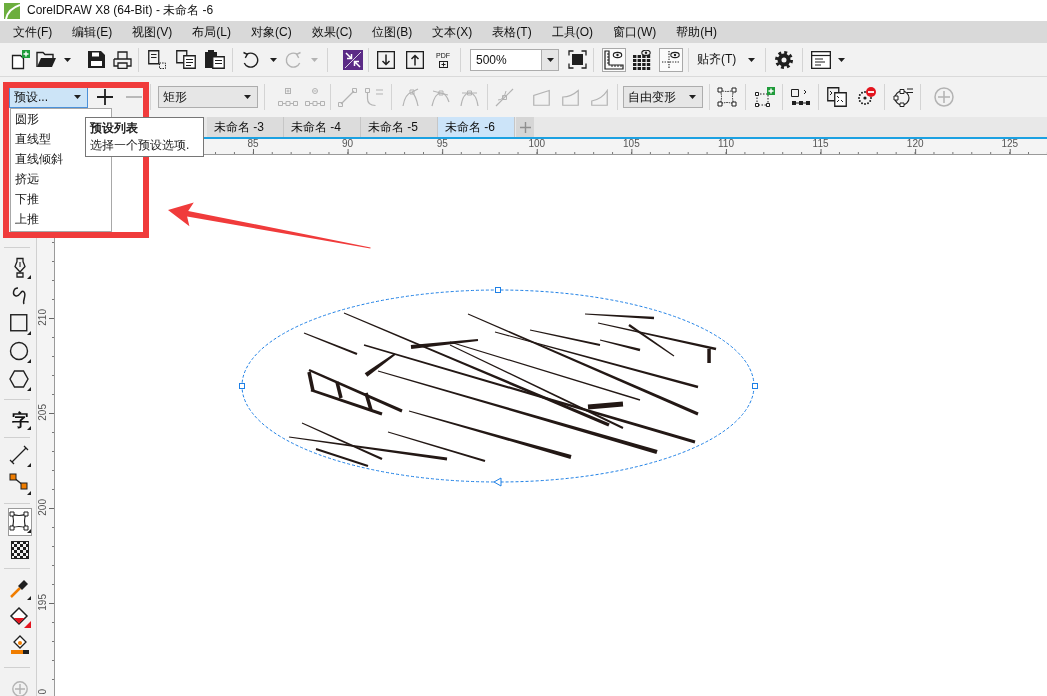 The height and width of the screenshot is (696, 1047). Describe the element at coordinates (92, 32) in the screenshot. I see `menu-item: 编辑(E)` at that location.